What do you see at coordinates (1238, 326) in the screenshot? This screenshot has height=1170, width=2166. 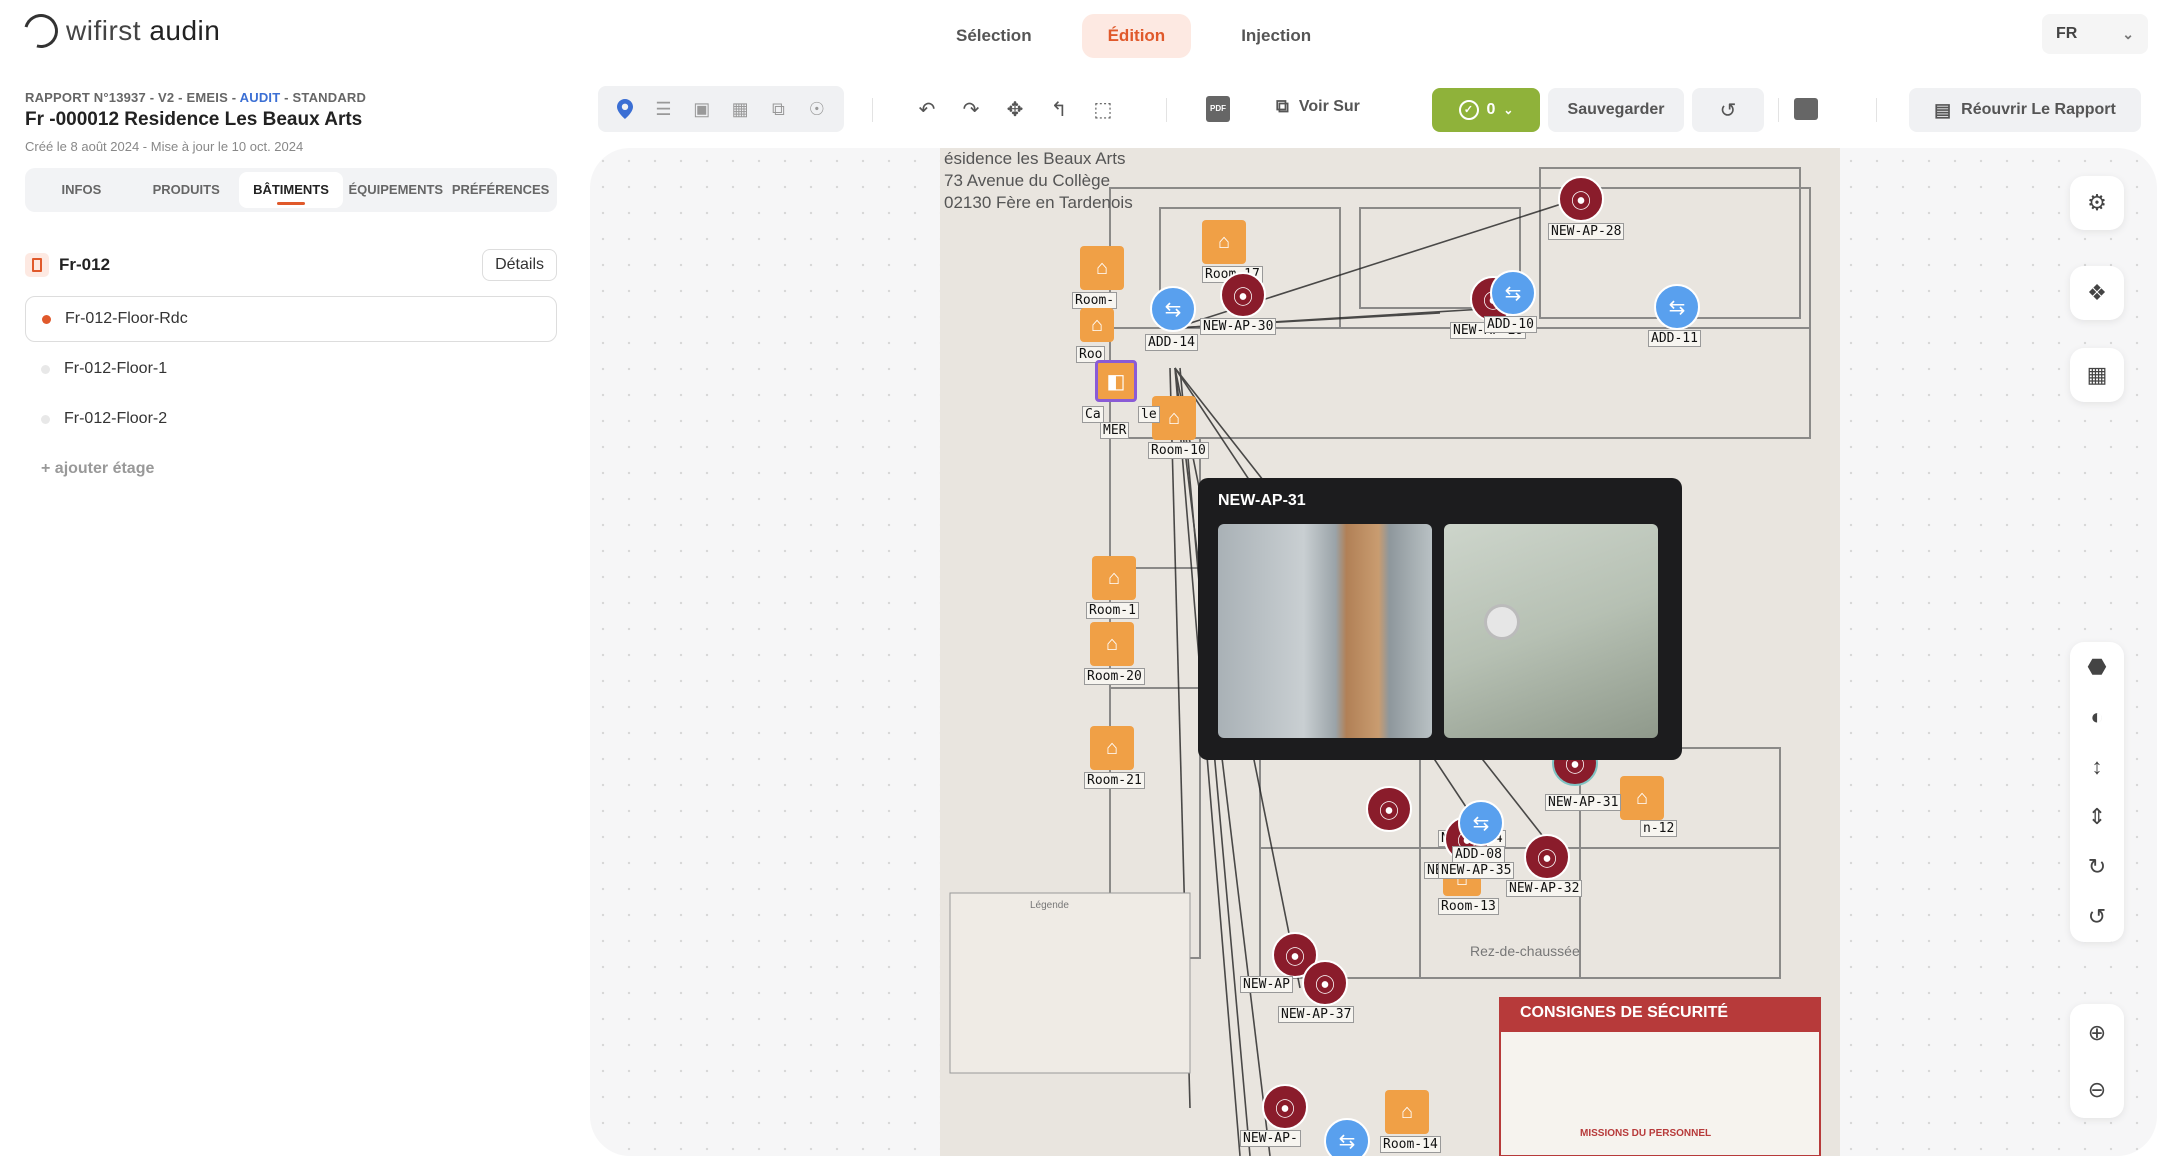 I see `ap-label: NEW-AP-30` at bounding box center [1238, 326].